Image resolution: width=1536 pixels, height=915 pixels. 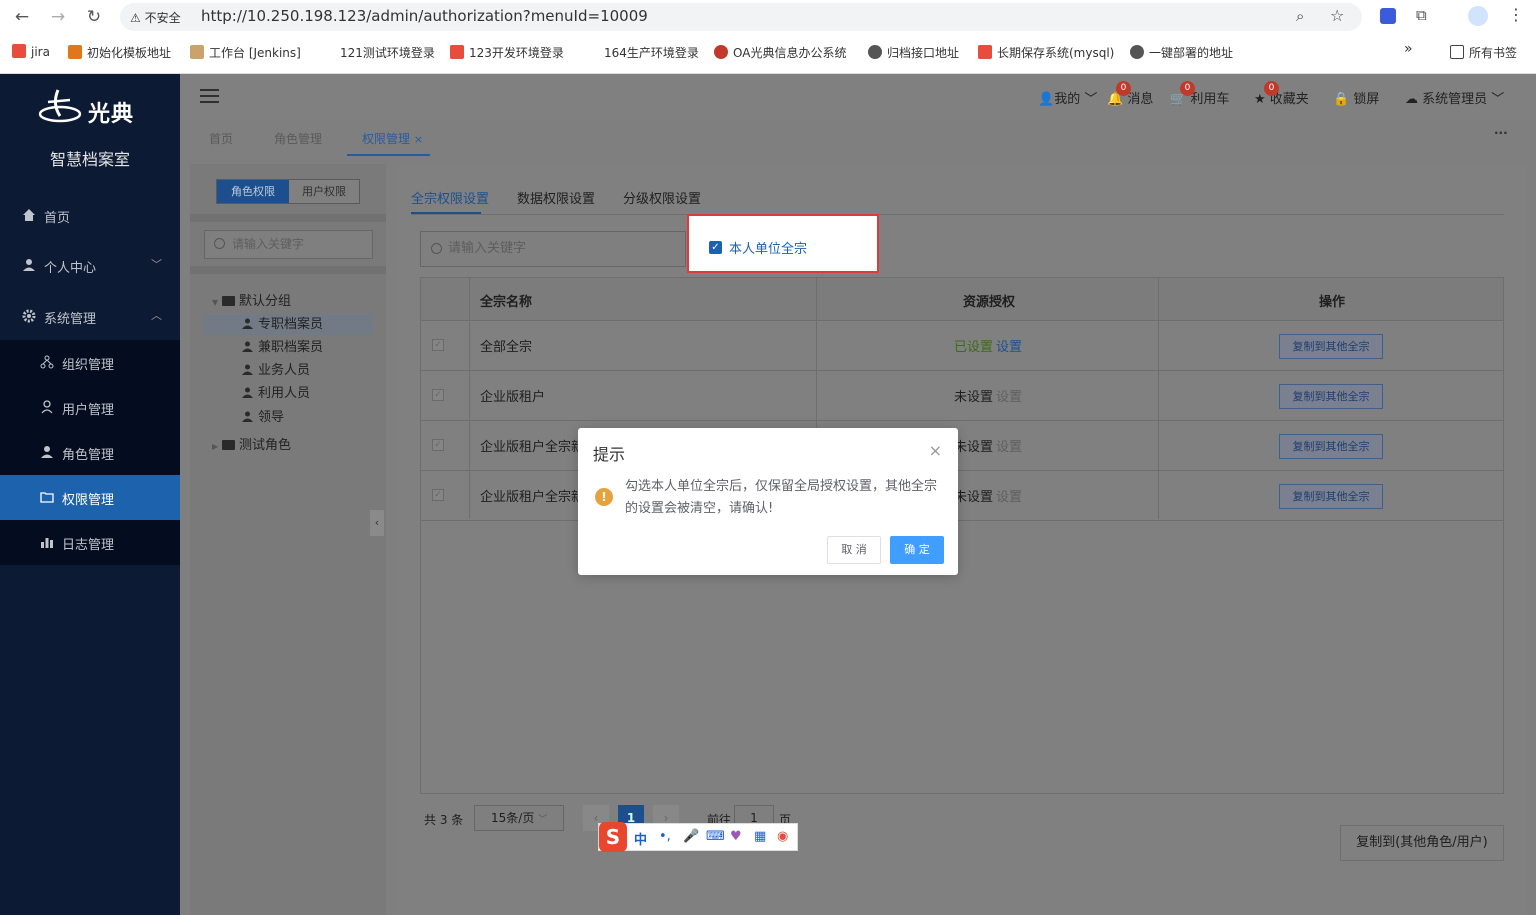 What do you see at coordinates (854, 550) in the screenshot?
I see `cancel-button: 取 消` at bounding box center [854, 550].